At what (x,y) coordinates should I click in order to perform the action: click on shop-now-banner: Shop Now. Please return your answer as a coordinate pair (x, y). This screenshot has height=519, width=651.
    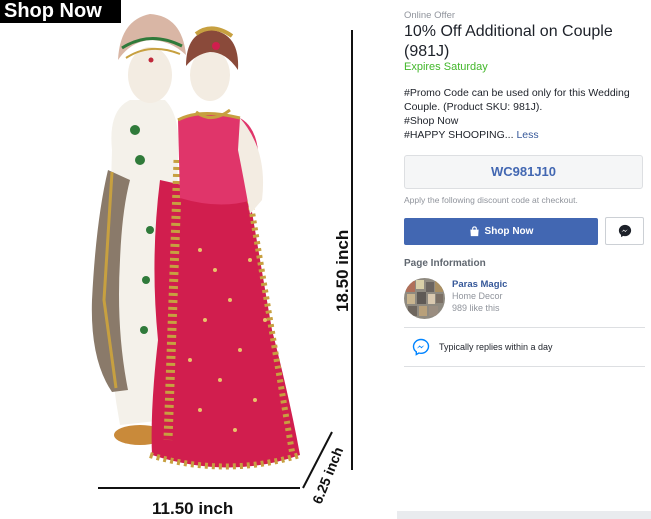
    Looking at the image, I should click on (60, 11).